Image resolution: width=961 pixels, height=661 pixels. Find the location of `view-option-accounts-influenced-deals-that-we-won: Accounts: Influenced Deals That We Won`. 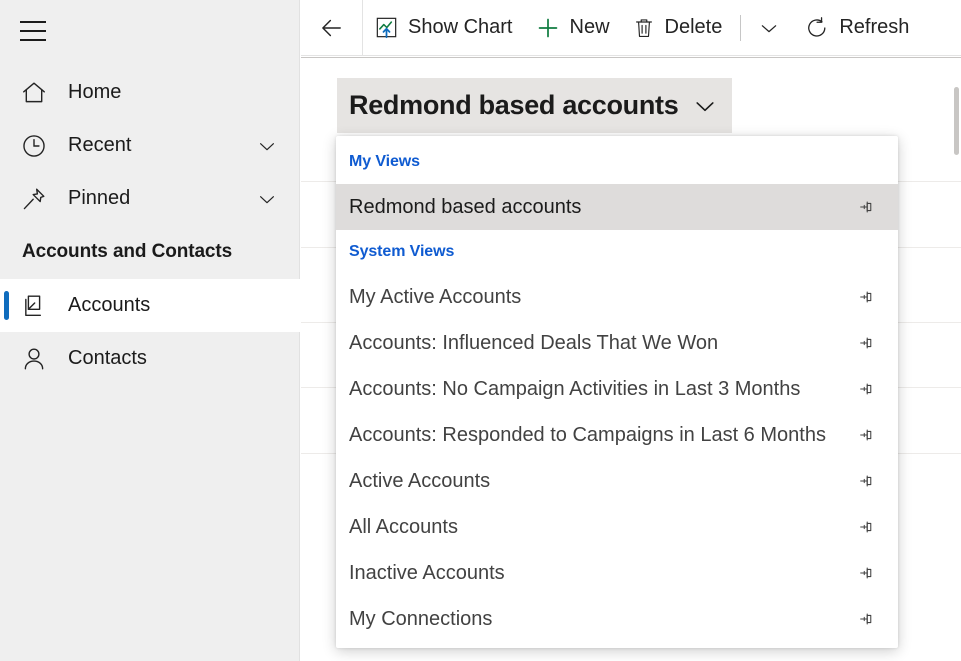

view-option-accounts-influenced-deals-that-we-won: Accounts: Influenced Deals That We Won is located at coordinates (617, 343).